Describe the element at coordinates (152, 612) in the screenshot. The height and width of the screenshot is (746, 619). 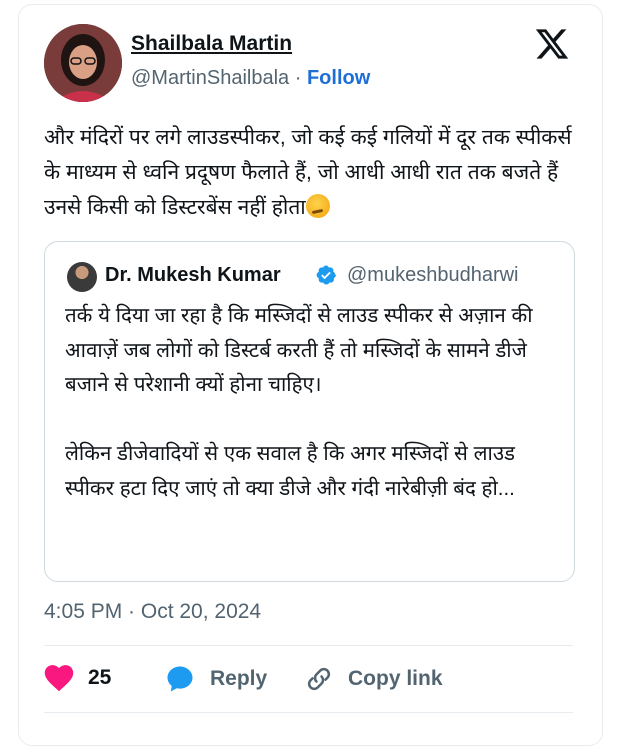
I see `tweet-timestamp: 4:05 PM · Oct 20, 2024` at that location.